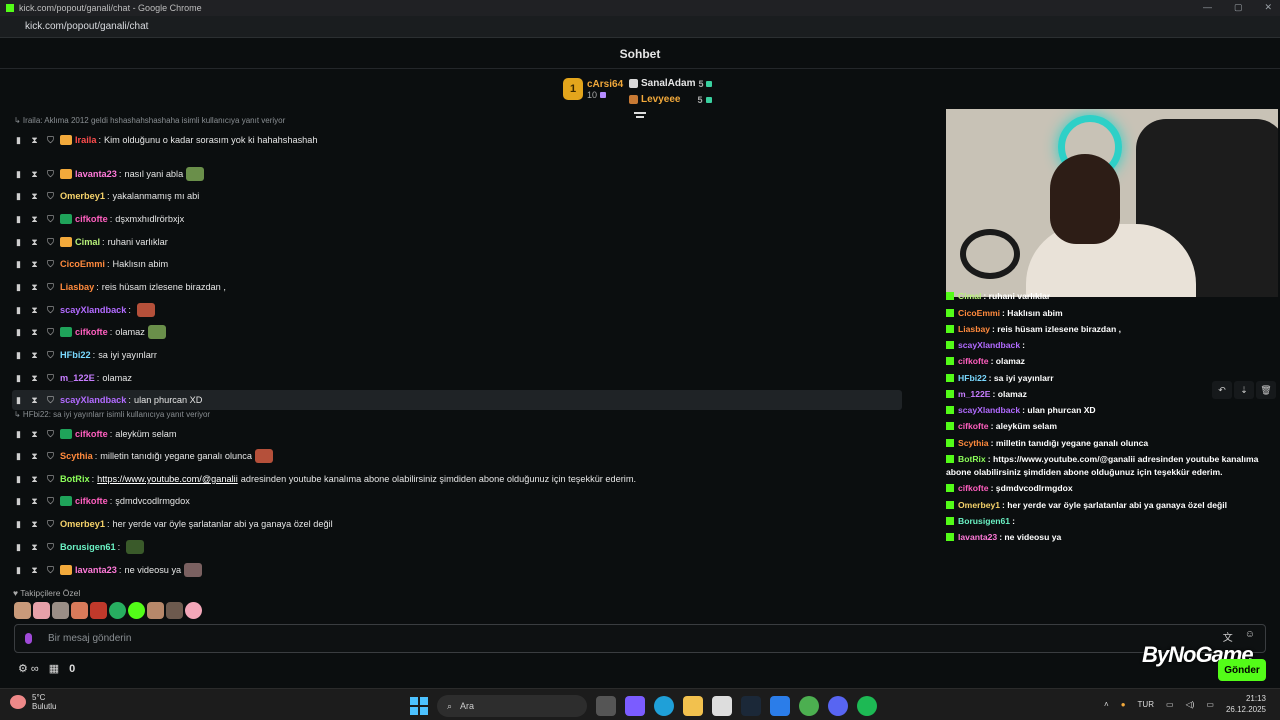  What do you see at coordinates (419, 706) in the screenshot?
I see `start-icon` at bounding box center [419, 706].